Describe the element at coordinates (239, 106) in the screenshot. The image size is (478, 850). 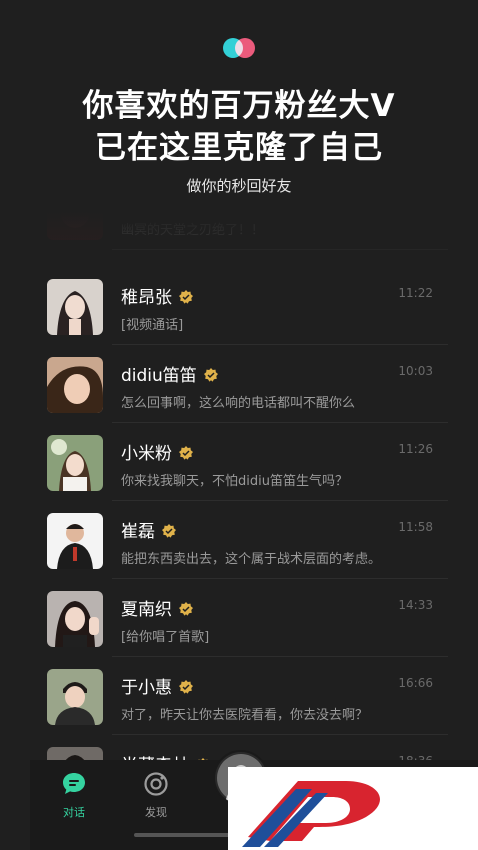
I see `headline-line-1: 你喜欢的百万粉丝大V` at that location.